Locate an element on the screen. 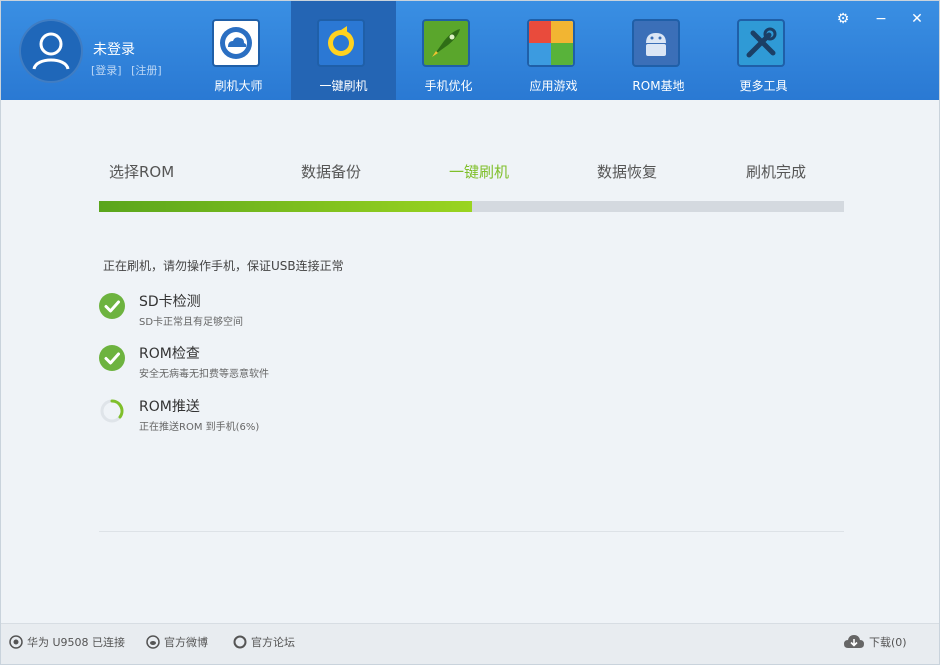 This screenshot has height=665, width=940. nav-item-flash-master: 刷机大师 is located at coordinates (238, 50).